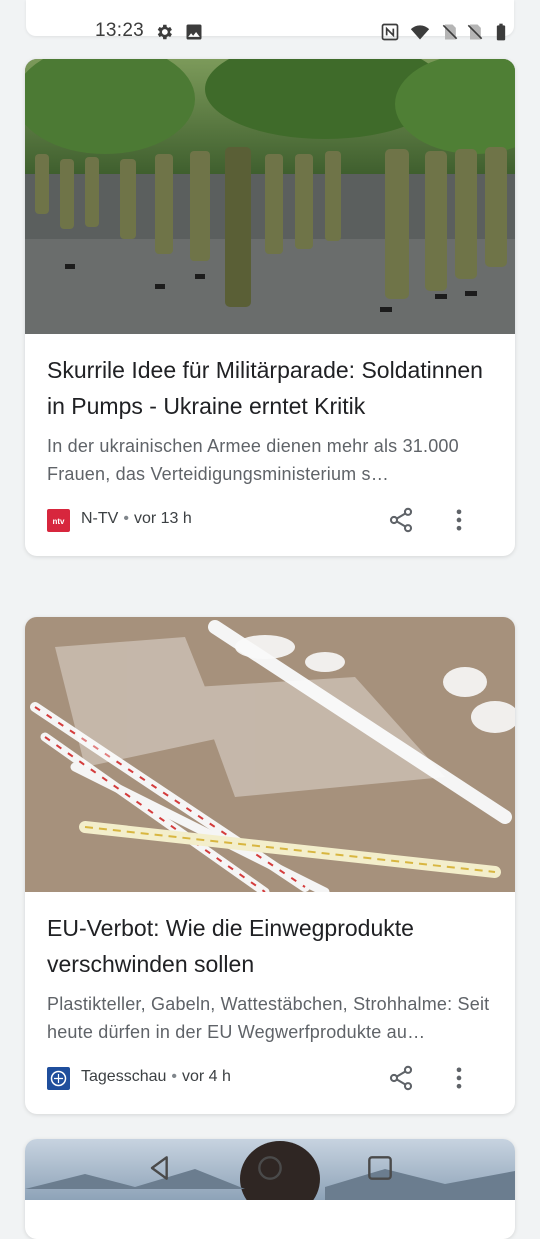 This screenshot has height=1239, width=540. What do you see at coordinates (100, 518) in the screenshot?
I see `article-source: N-TV` at bounding box center [100, 518].